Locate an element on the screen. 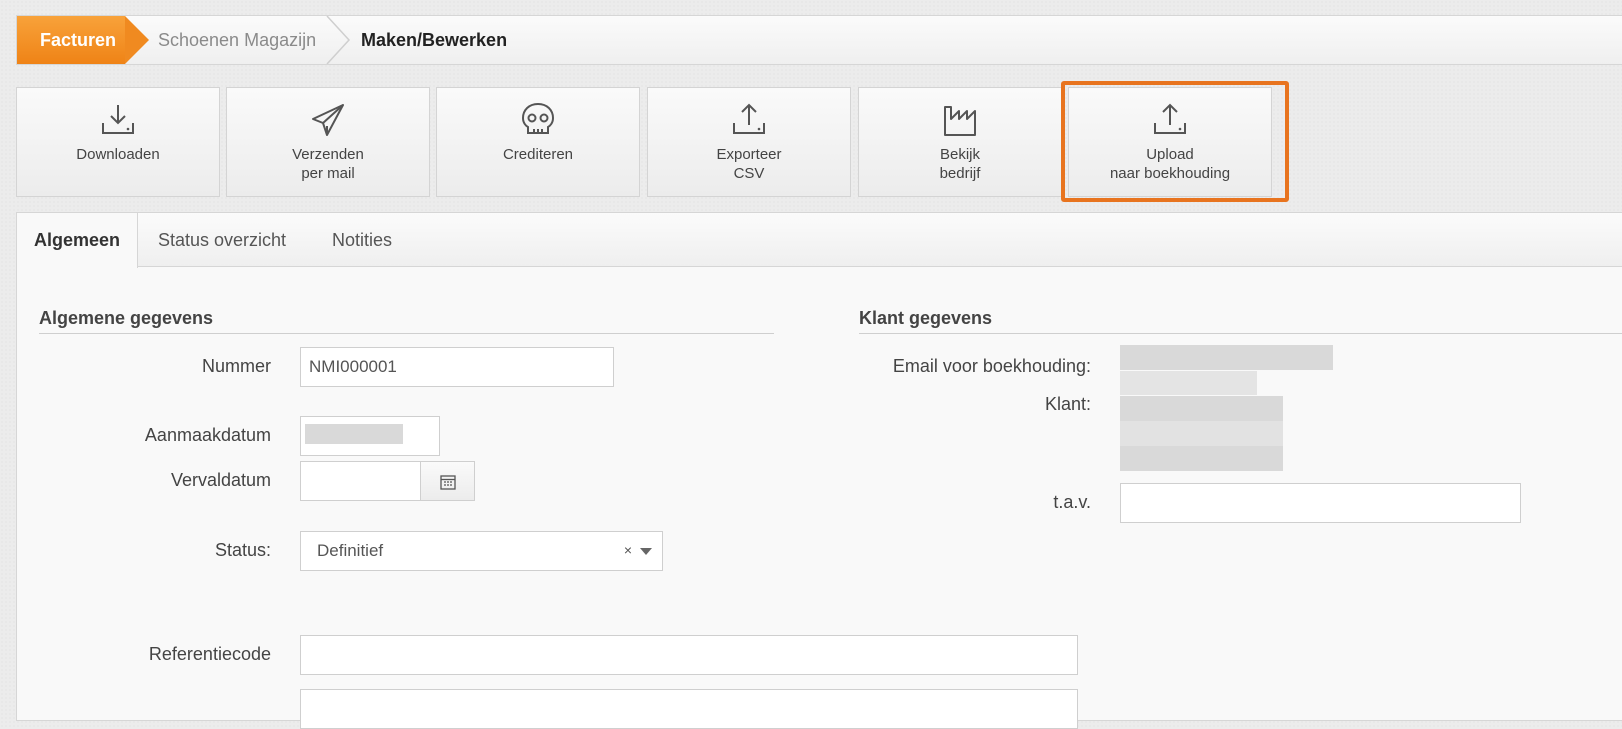  upload-highlight-frame is located at coordinates (1175, 141).